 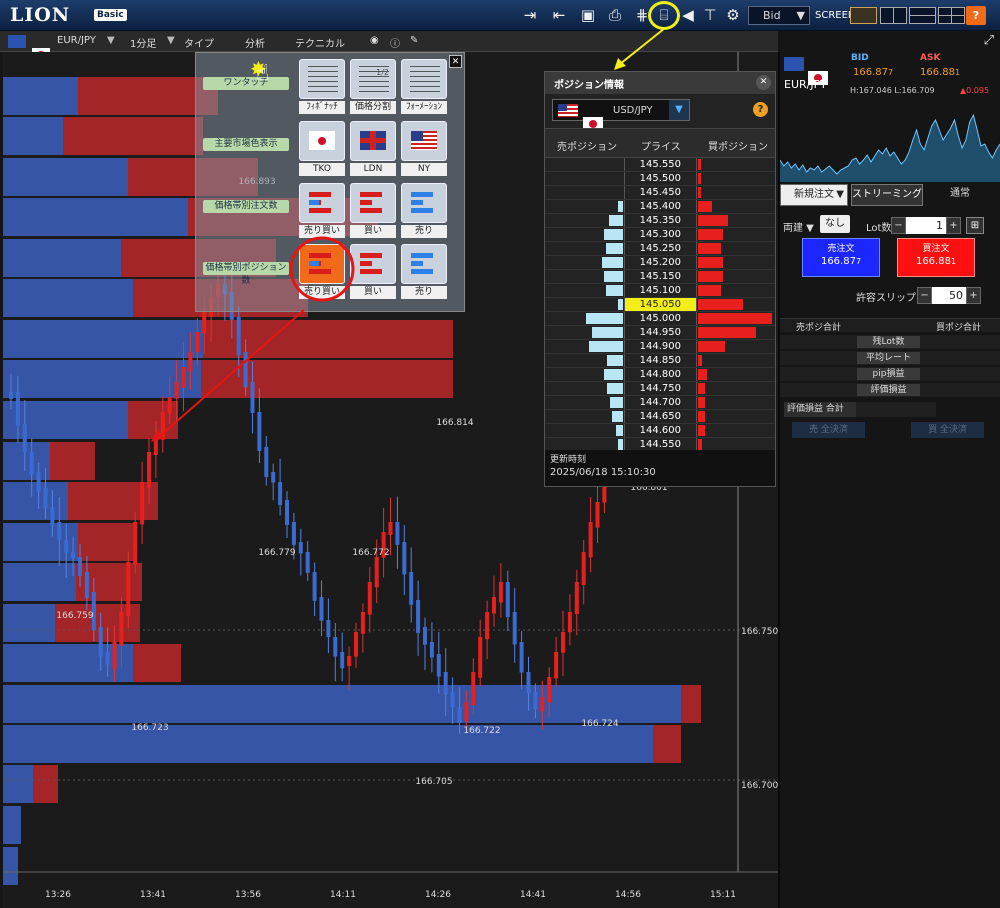 What do you see at coordinates (688, 15) in the screenshot?
I see `announce-icon: ◀` at bounding box center [688, 15].